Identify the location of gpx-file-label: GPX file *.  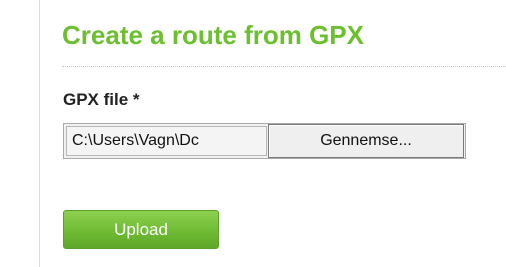
(101, 99).